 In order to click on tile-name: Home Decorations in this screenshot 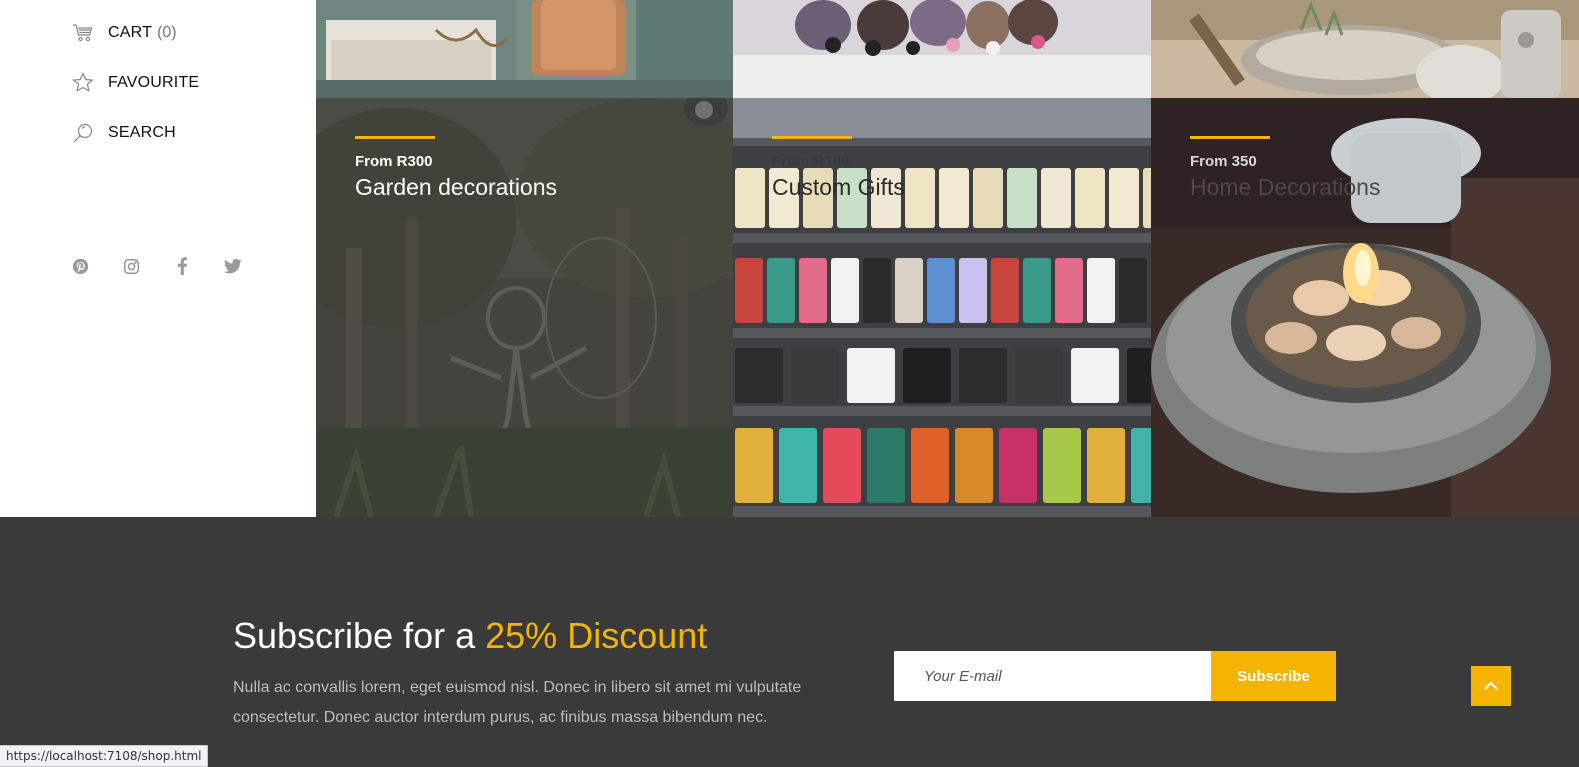, I will do `click(1285, 187)`.